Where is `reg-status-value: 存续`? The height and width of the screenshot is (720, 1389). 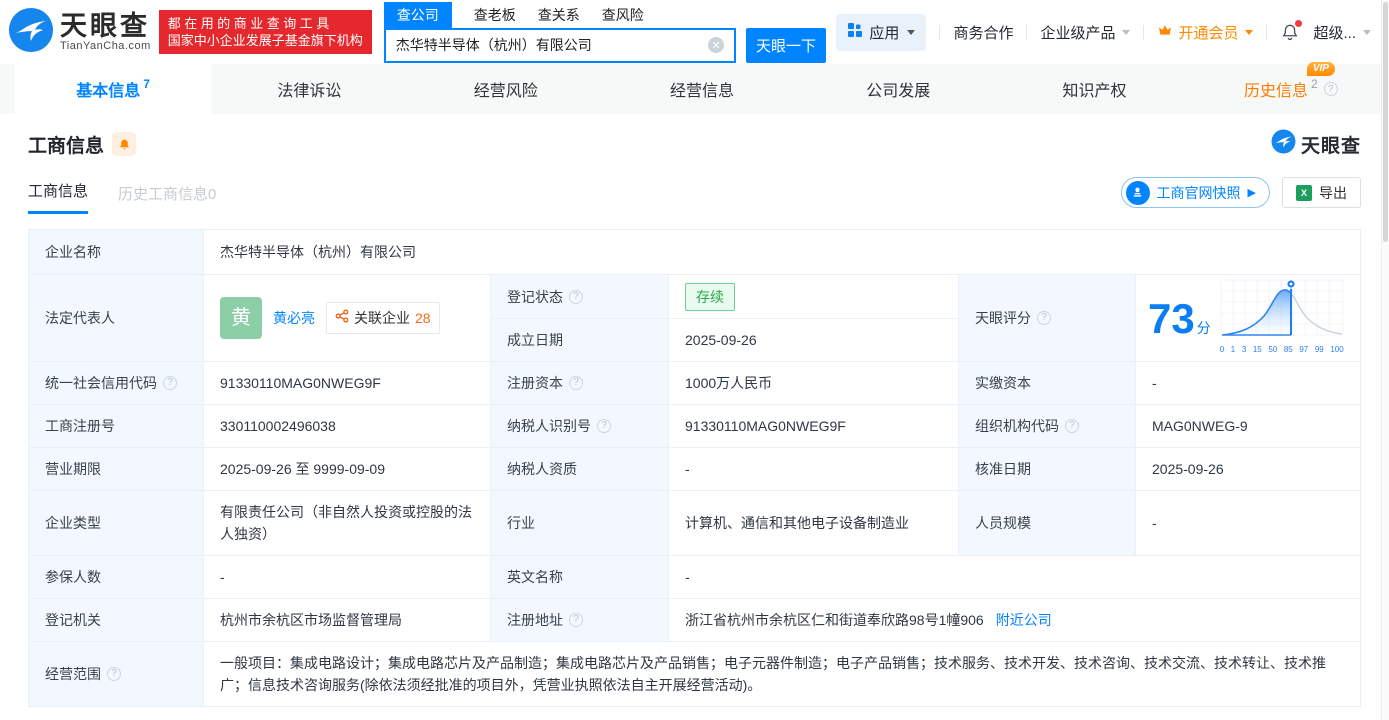 reg-status-value: 存续 is located at coordinates (813, 296).